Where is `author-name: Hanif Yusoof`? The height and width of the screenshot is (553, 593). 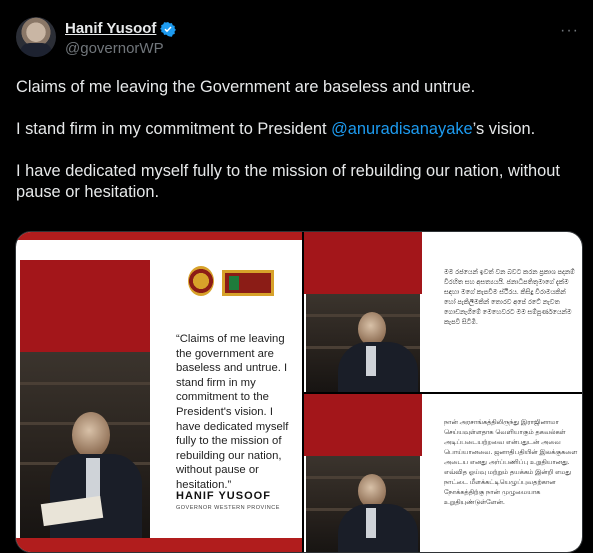 author-name: Hanif Yusoof is located at coordinates (110, 28).